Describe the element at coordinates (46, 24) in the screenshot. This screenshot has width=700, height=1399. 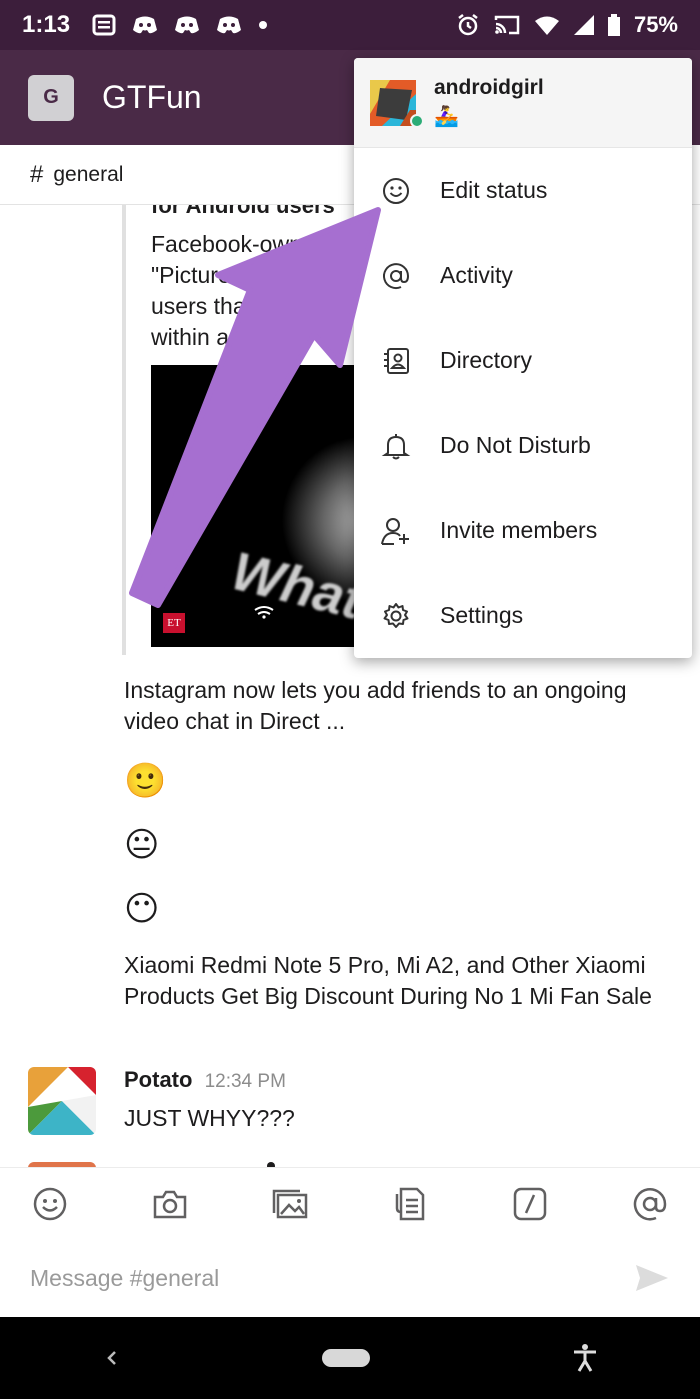
I see `clock: 1:13` at that location.